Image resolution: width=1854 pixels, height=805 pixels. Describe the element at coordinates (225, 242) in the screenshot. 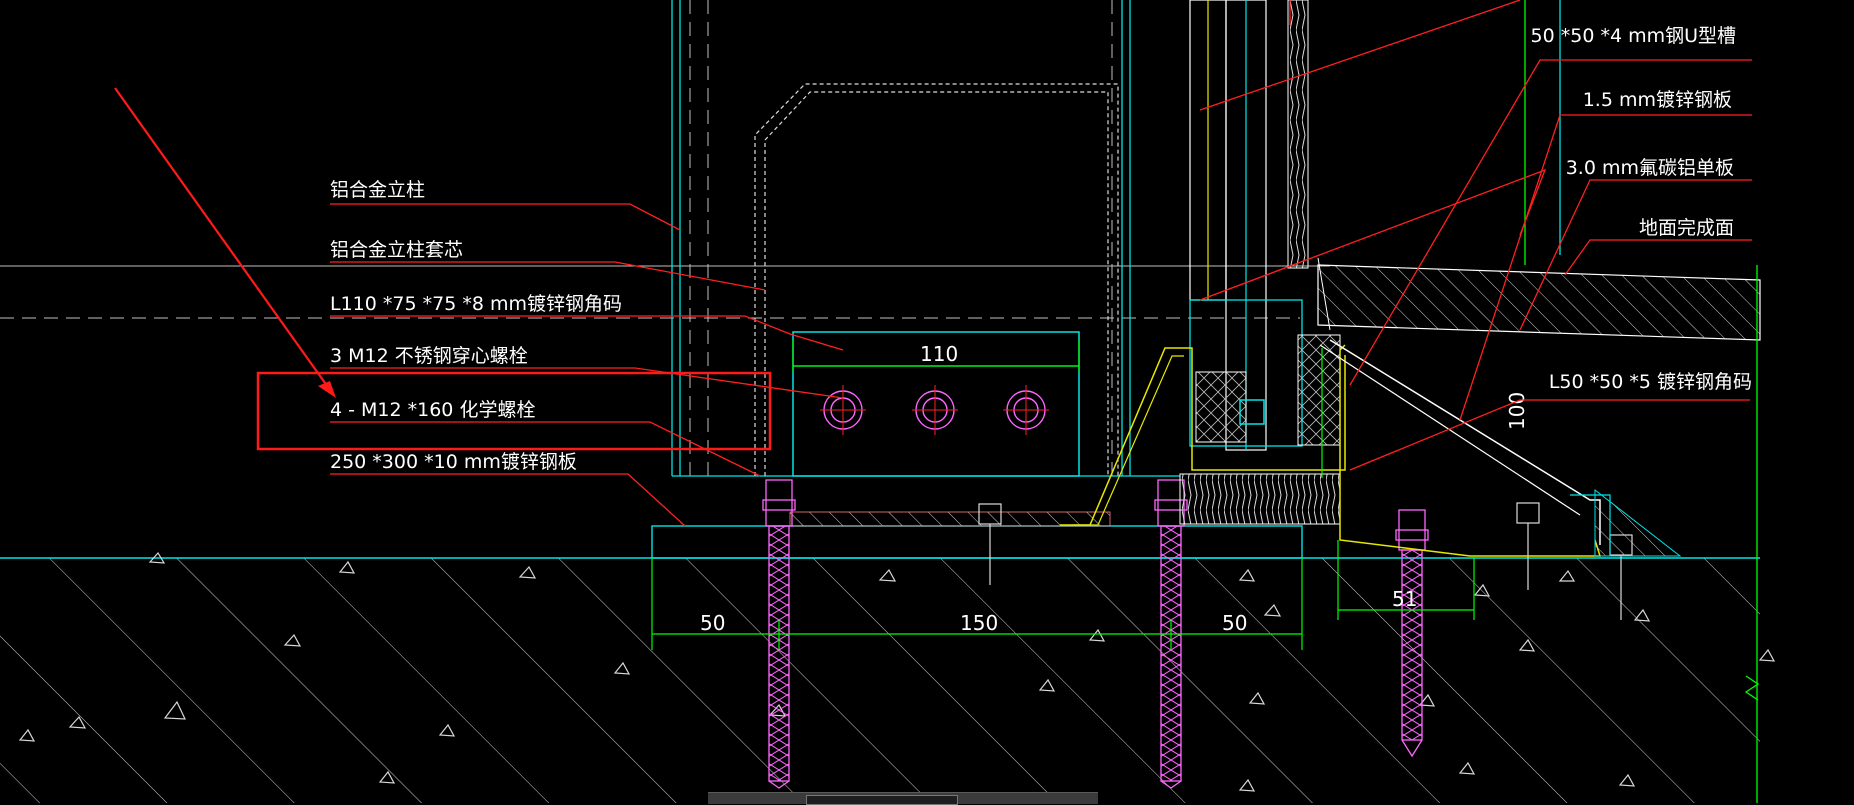

I see `callout-arrow` at that location.